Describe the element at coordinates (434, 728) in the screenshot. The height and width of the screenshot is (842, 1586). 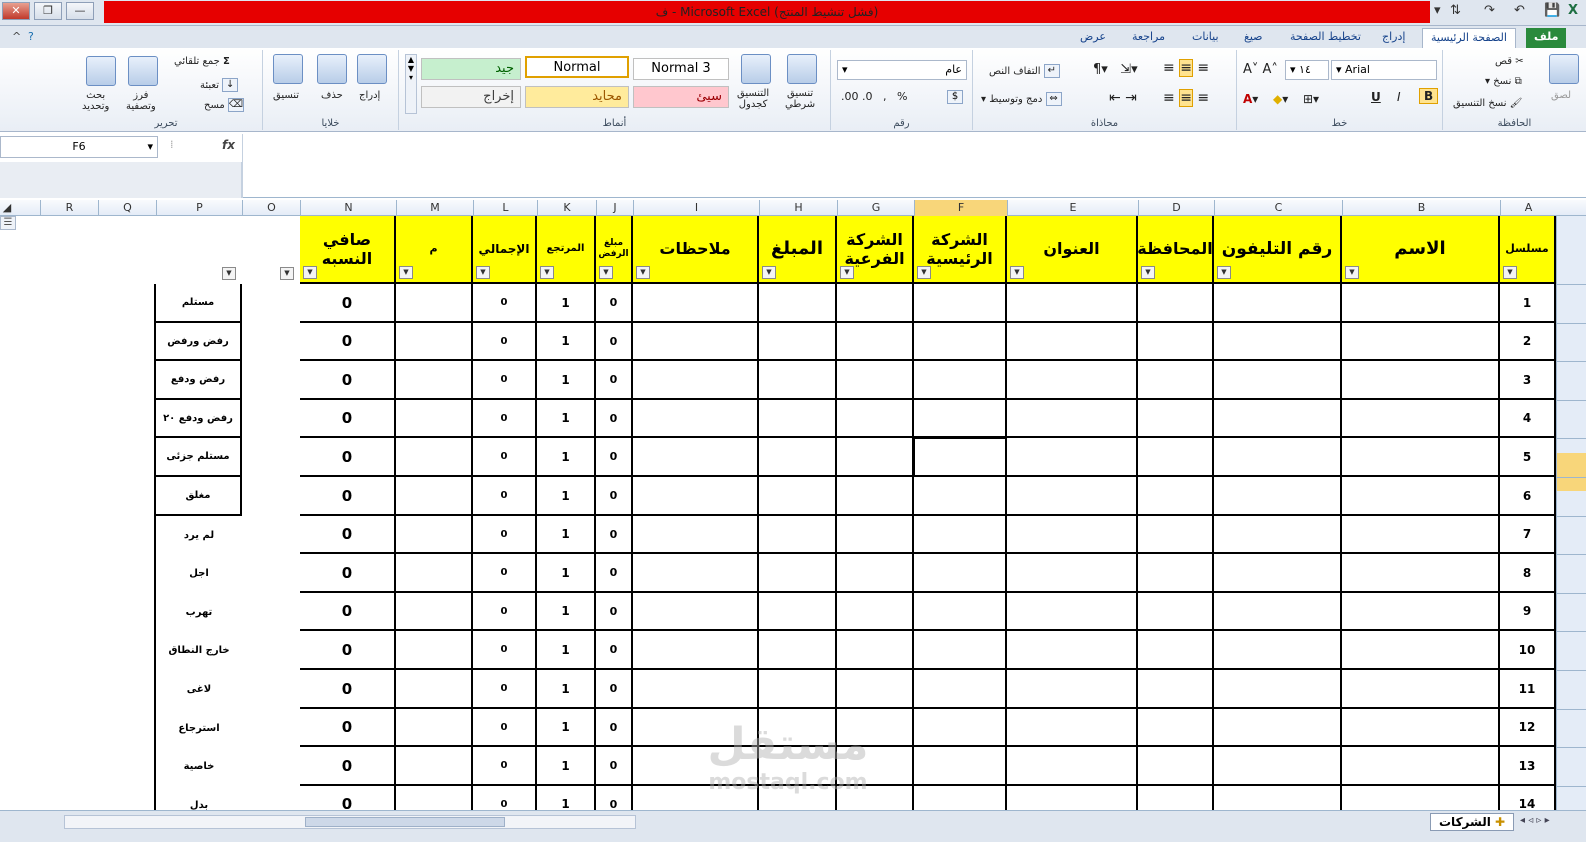
I see `cell-M12` at that location.